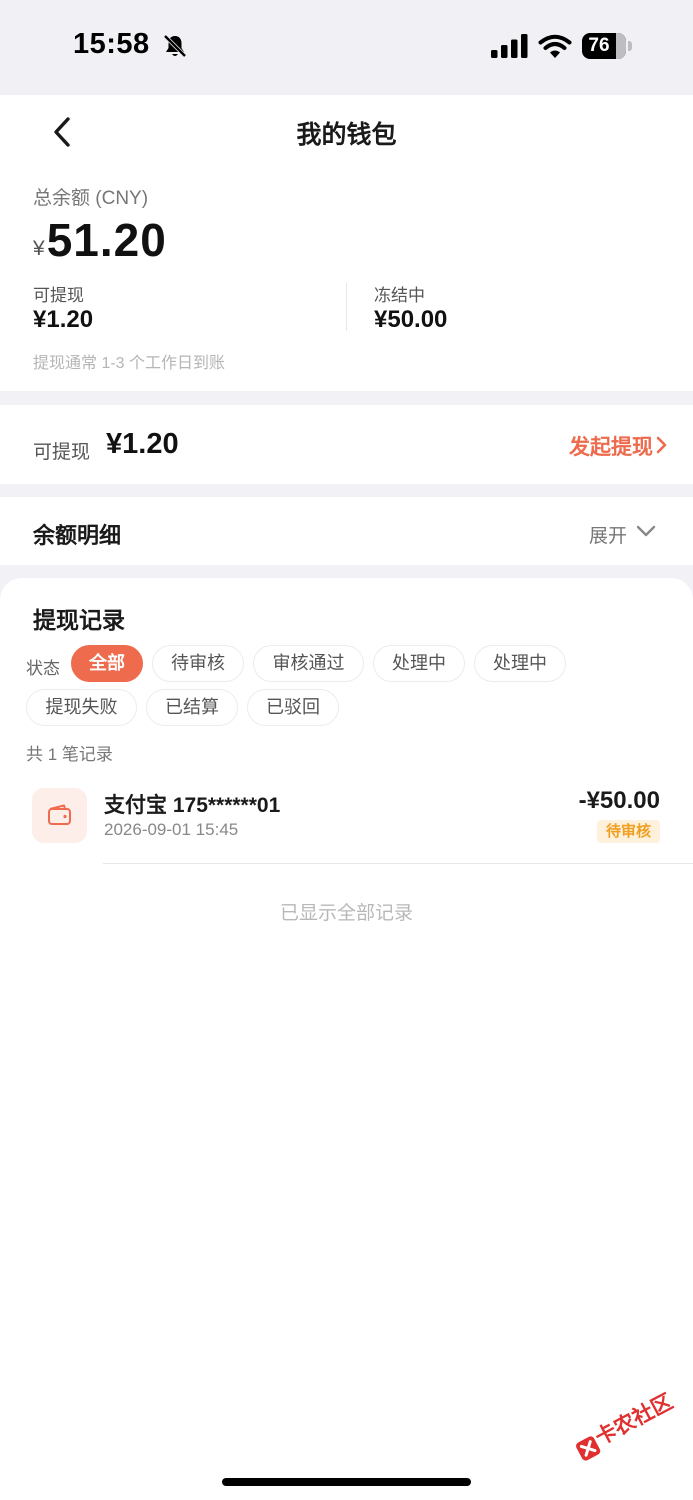 The width and height of the screenshot is (693, 1500). Describe the element at coordinates (77, 535) in the screenshot. I see `balance-detail-title: 余额明细` at that location.